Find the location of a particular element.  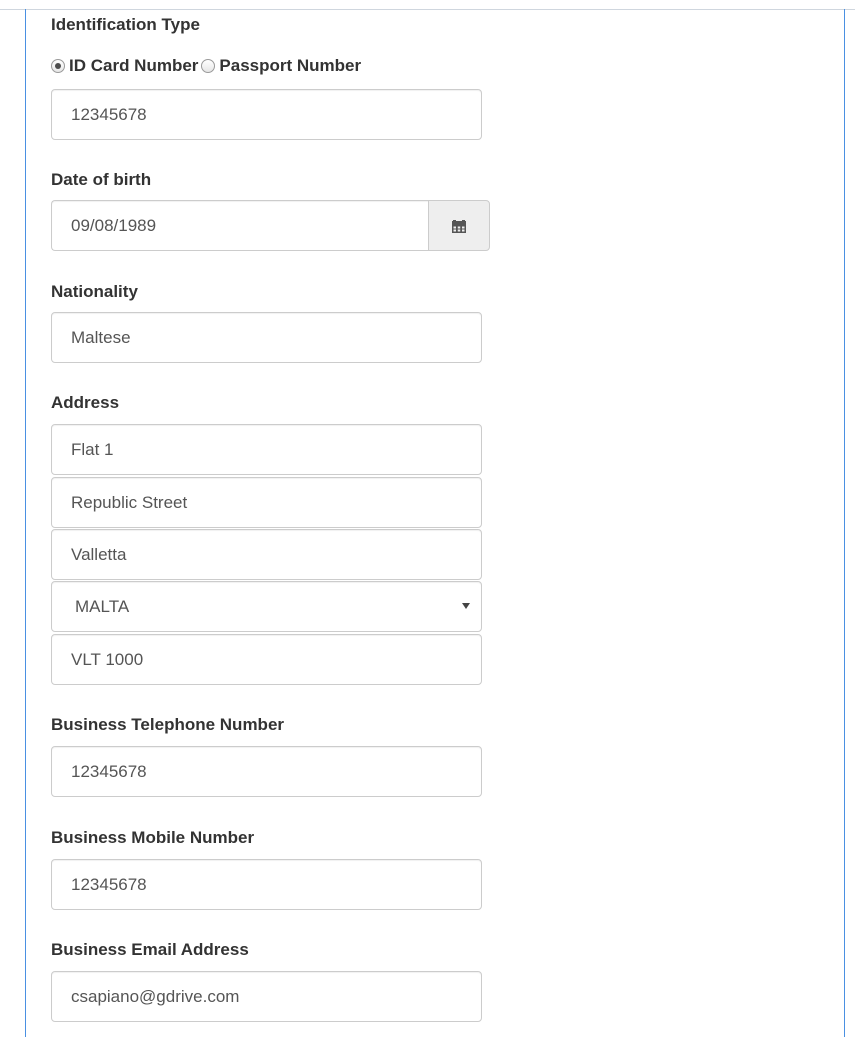

address-line1-value: Flat 1 is located at coordinates (92, 449).